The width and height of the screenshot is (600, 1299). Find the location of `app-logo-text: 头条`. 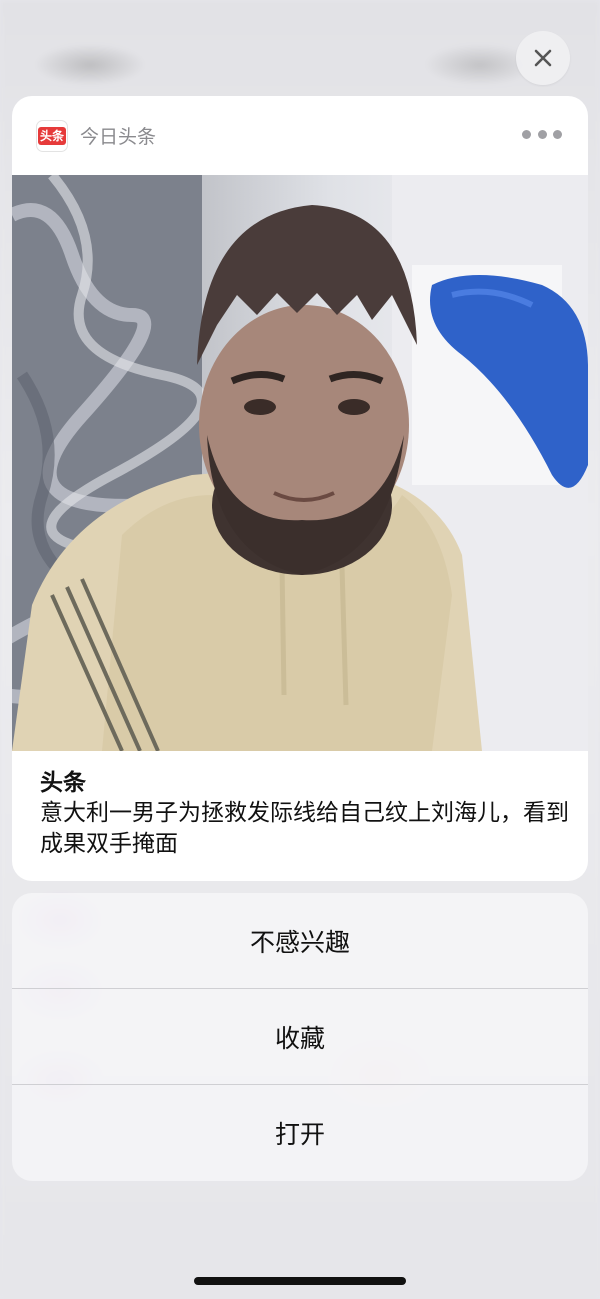

app-logo-text: 头条 is located at coordinates (51, 136).